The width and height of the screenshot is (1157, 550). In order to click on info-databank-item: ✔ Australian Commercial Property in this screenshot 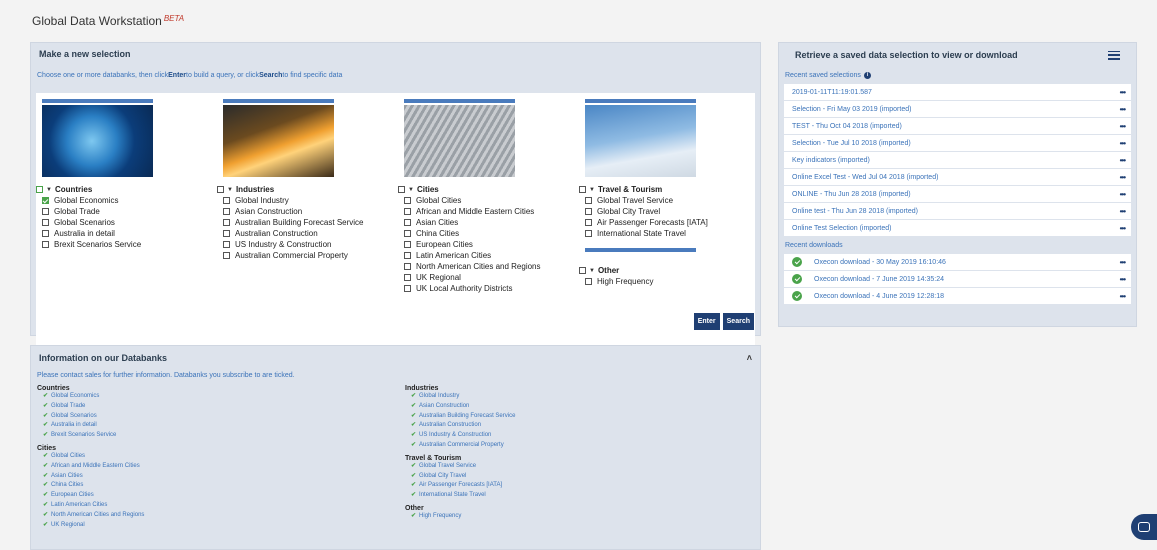, I will do `click(463, 446)`.